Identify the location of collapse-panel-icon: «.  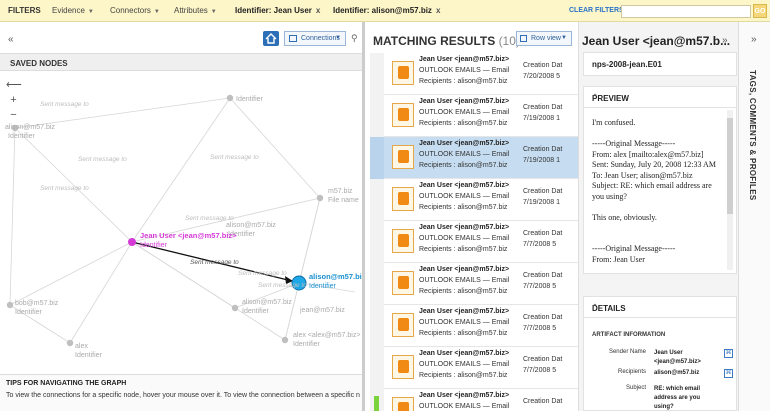
(11, 39).